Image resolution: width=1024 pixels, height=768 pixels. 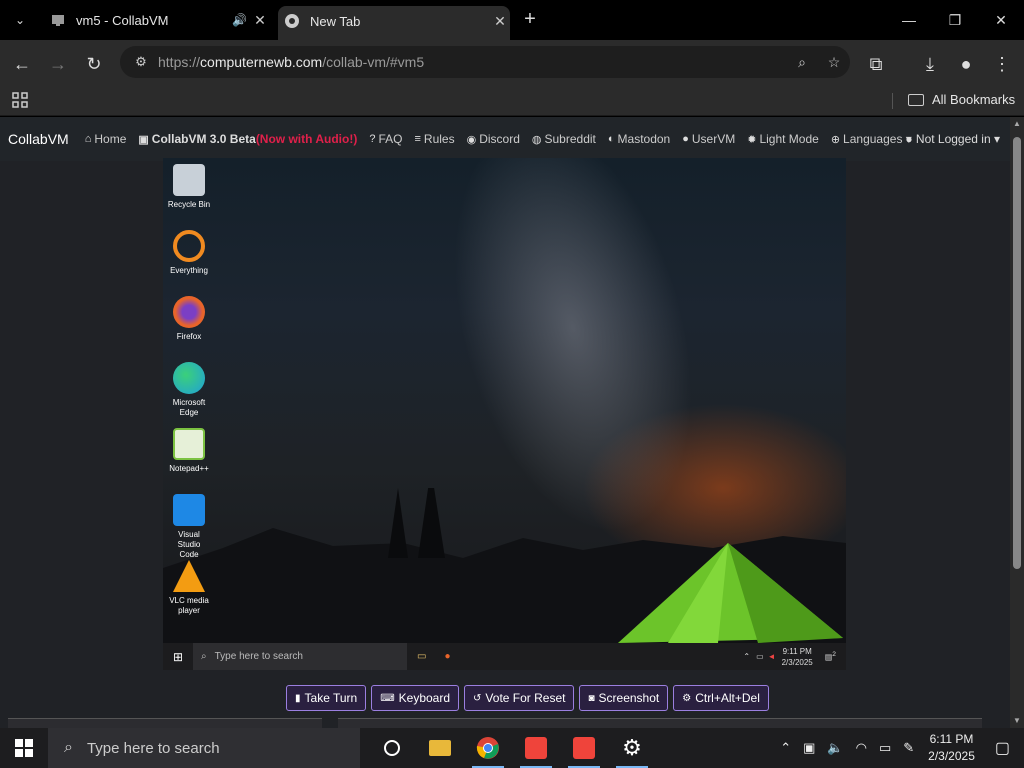 I want to click on system-tray: ⌃ ▣ 🔈 ◠ ▭ ✎ 6:11 PM 2/3/2025 ▢, so click(x=899, y=748).